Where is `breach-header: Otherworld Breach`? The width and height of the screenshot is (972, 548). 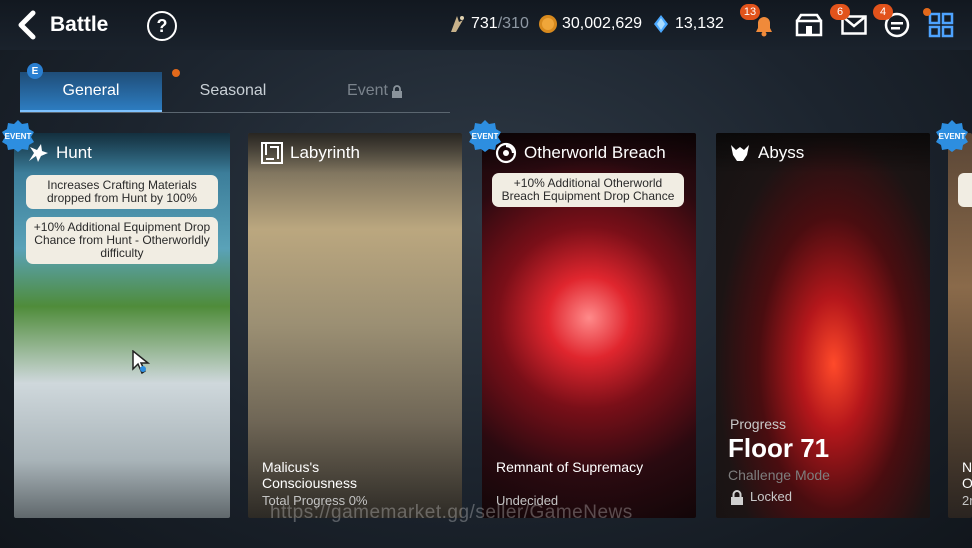 breach-header: Otherworld Breach is located at coordinates (589, 153).